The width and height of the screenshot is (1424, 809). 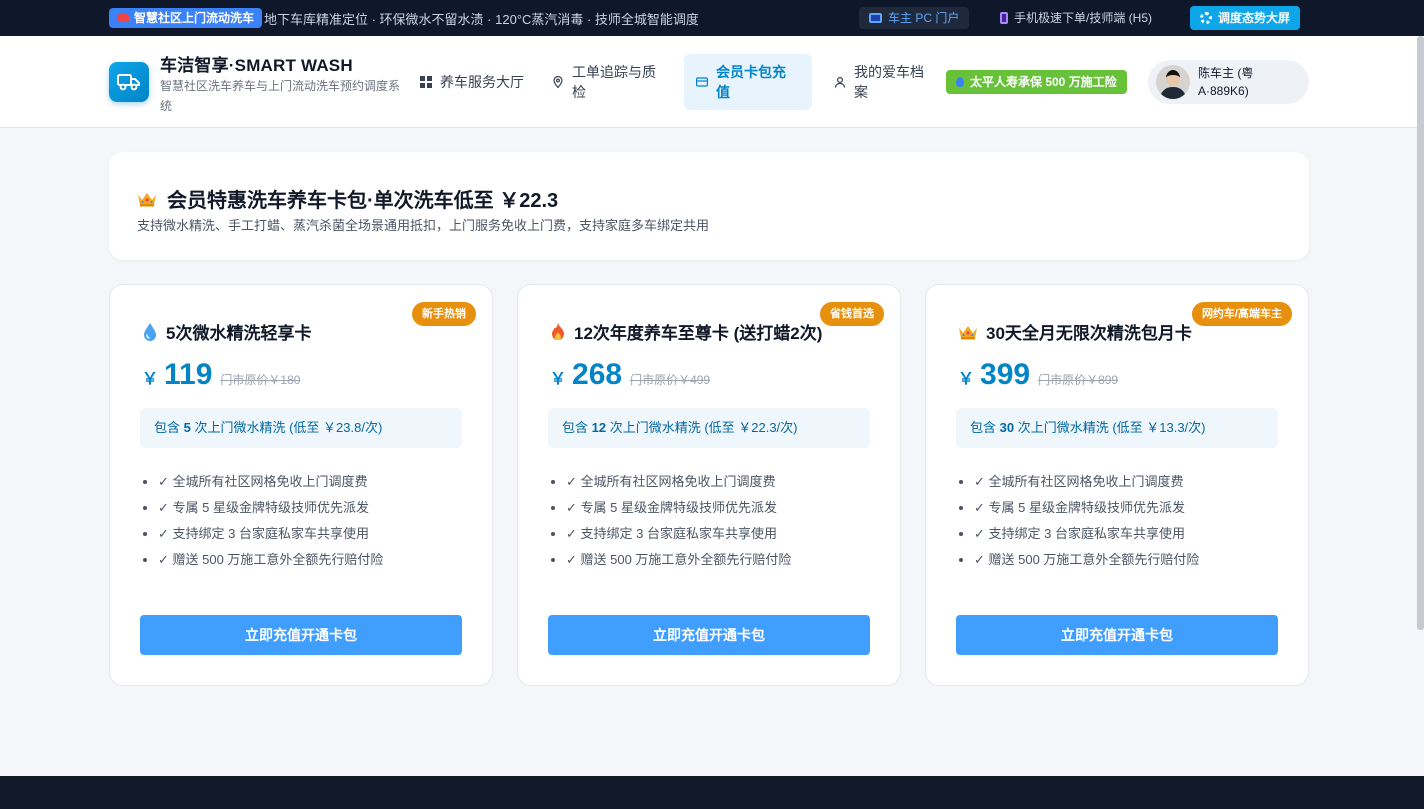 I want to click on grid-icon, so click(x=426, y=82).